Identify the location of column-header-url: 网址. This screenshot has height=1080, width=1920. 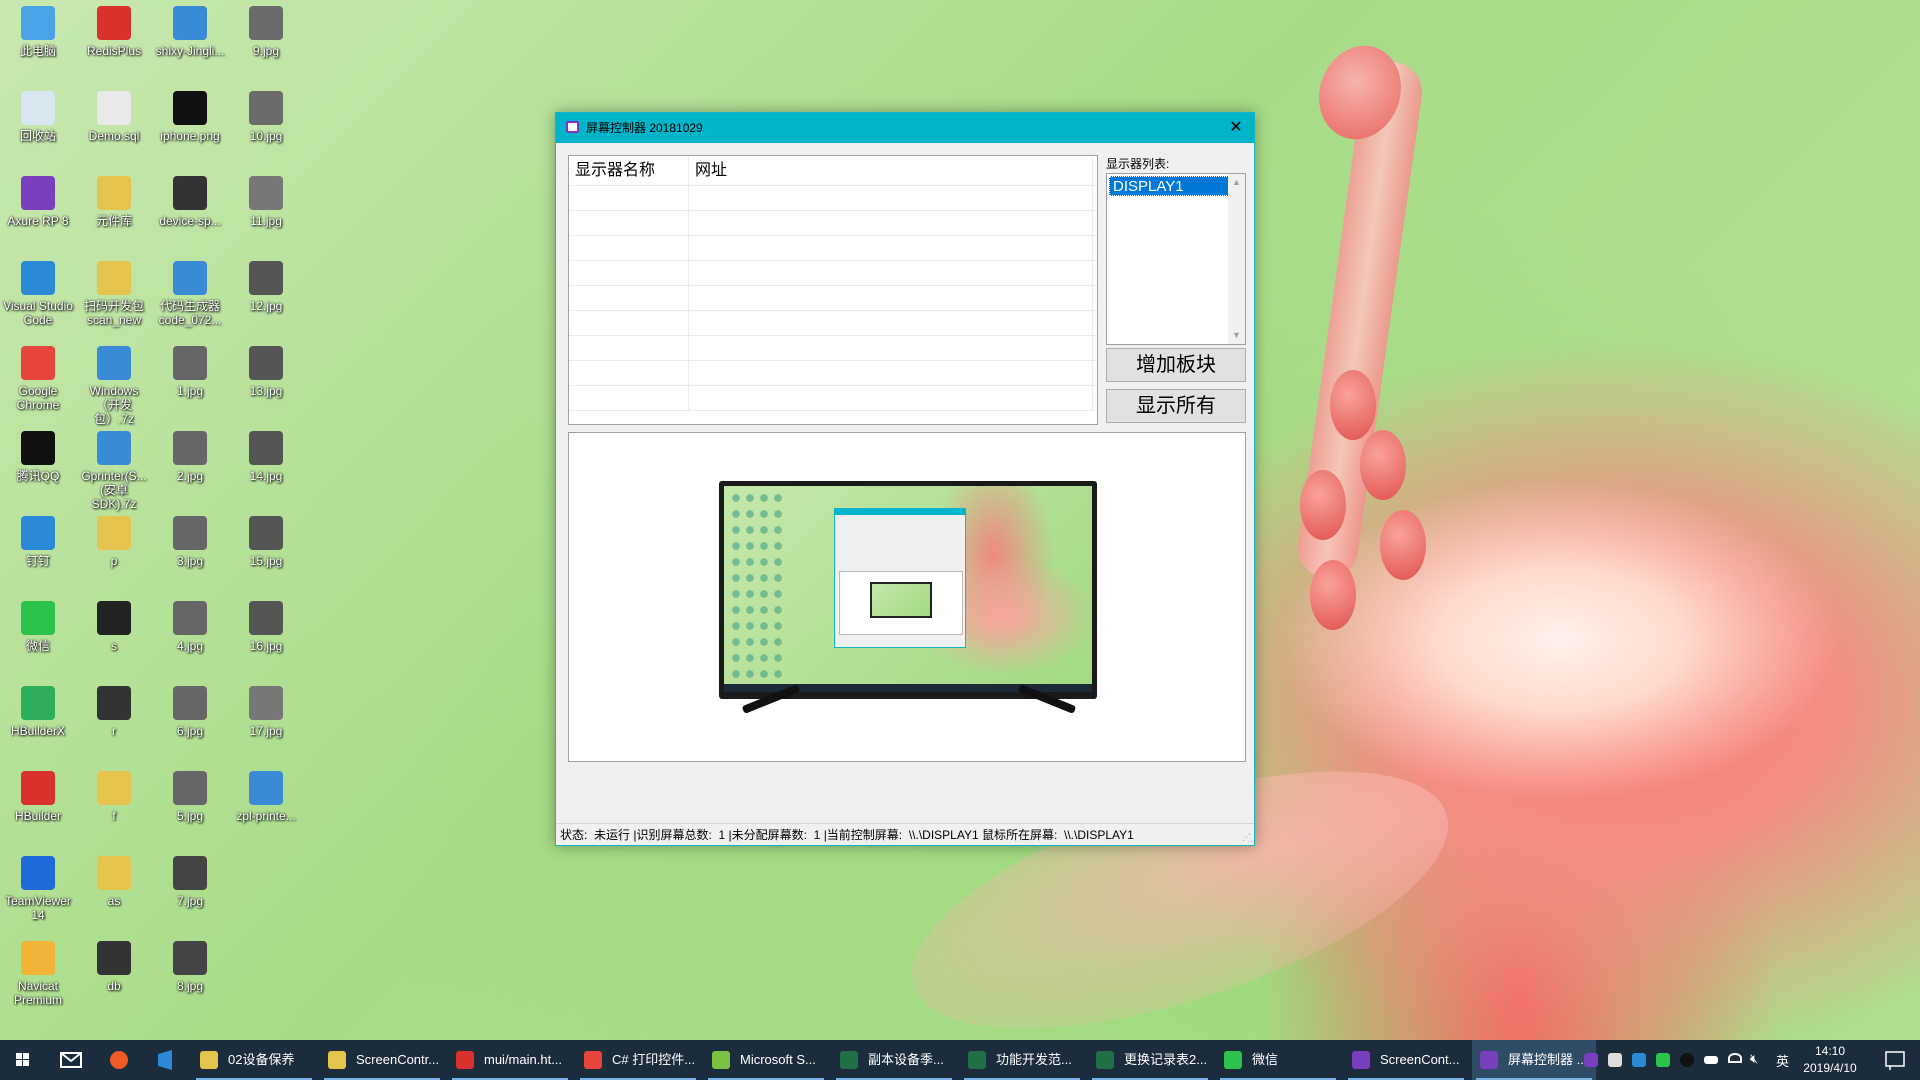
(891, 170).